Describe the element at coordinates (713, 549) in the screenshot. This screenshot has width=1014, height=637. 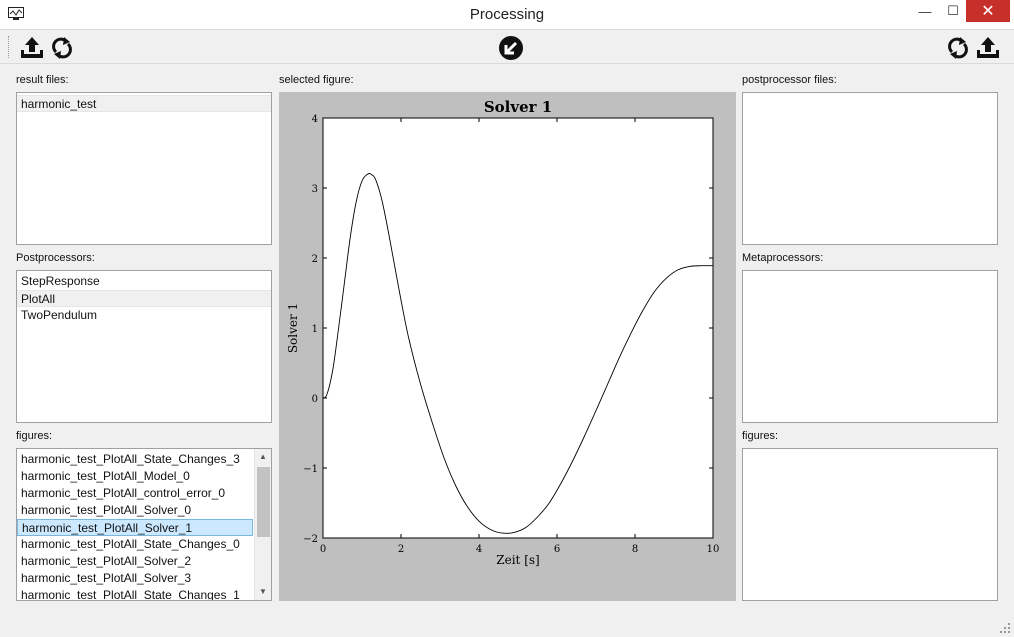
I see `x-tick-label: 10` at that location.